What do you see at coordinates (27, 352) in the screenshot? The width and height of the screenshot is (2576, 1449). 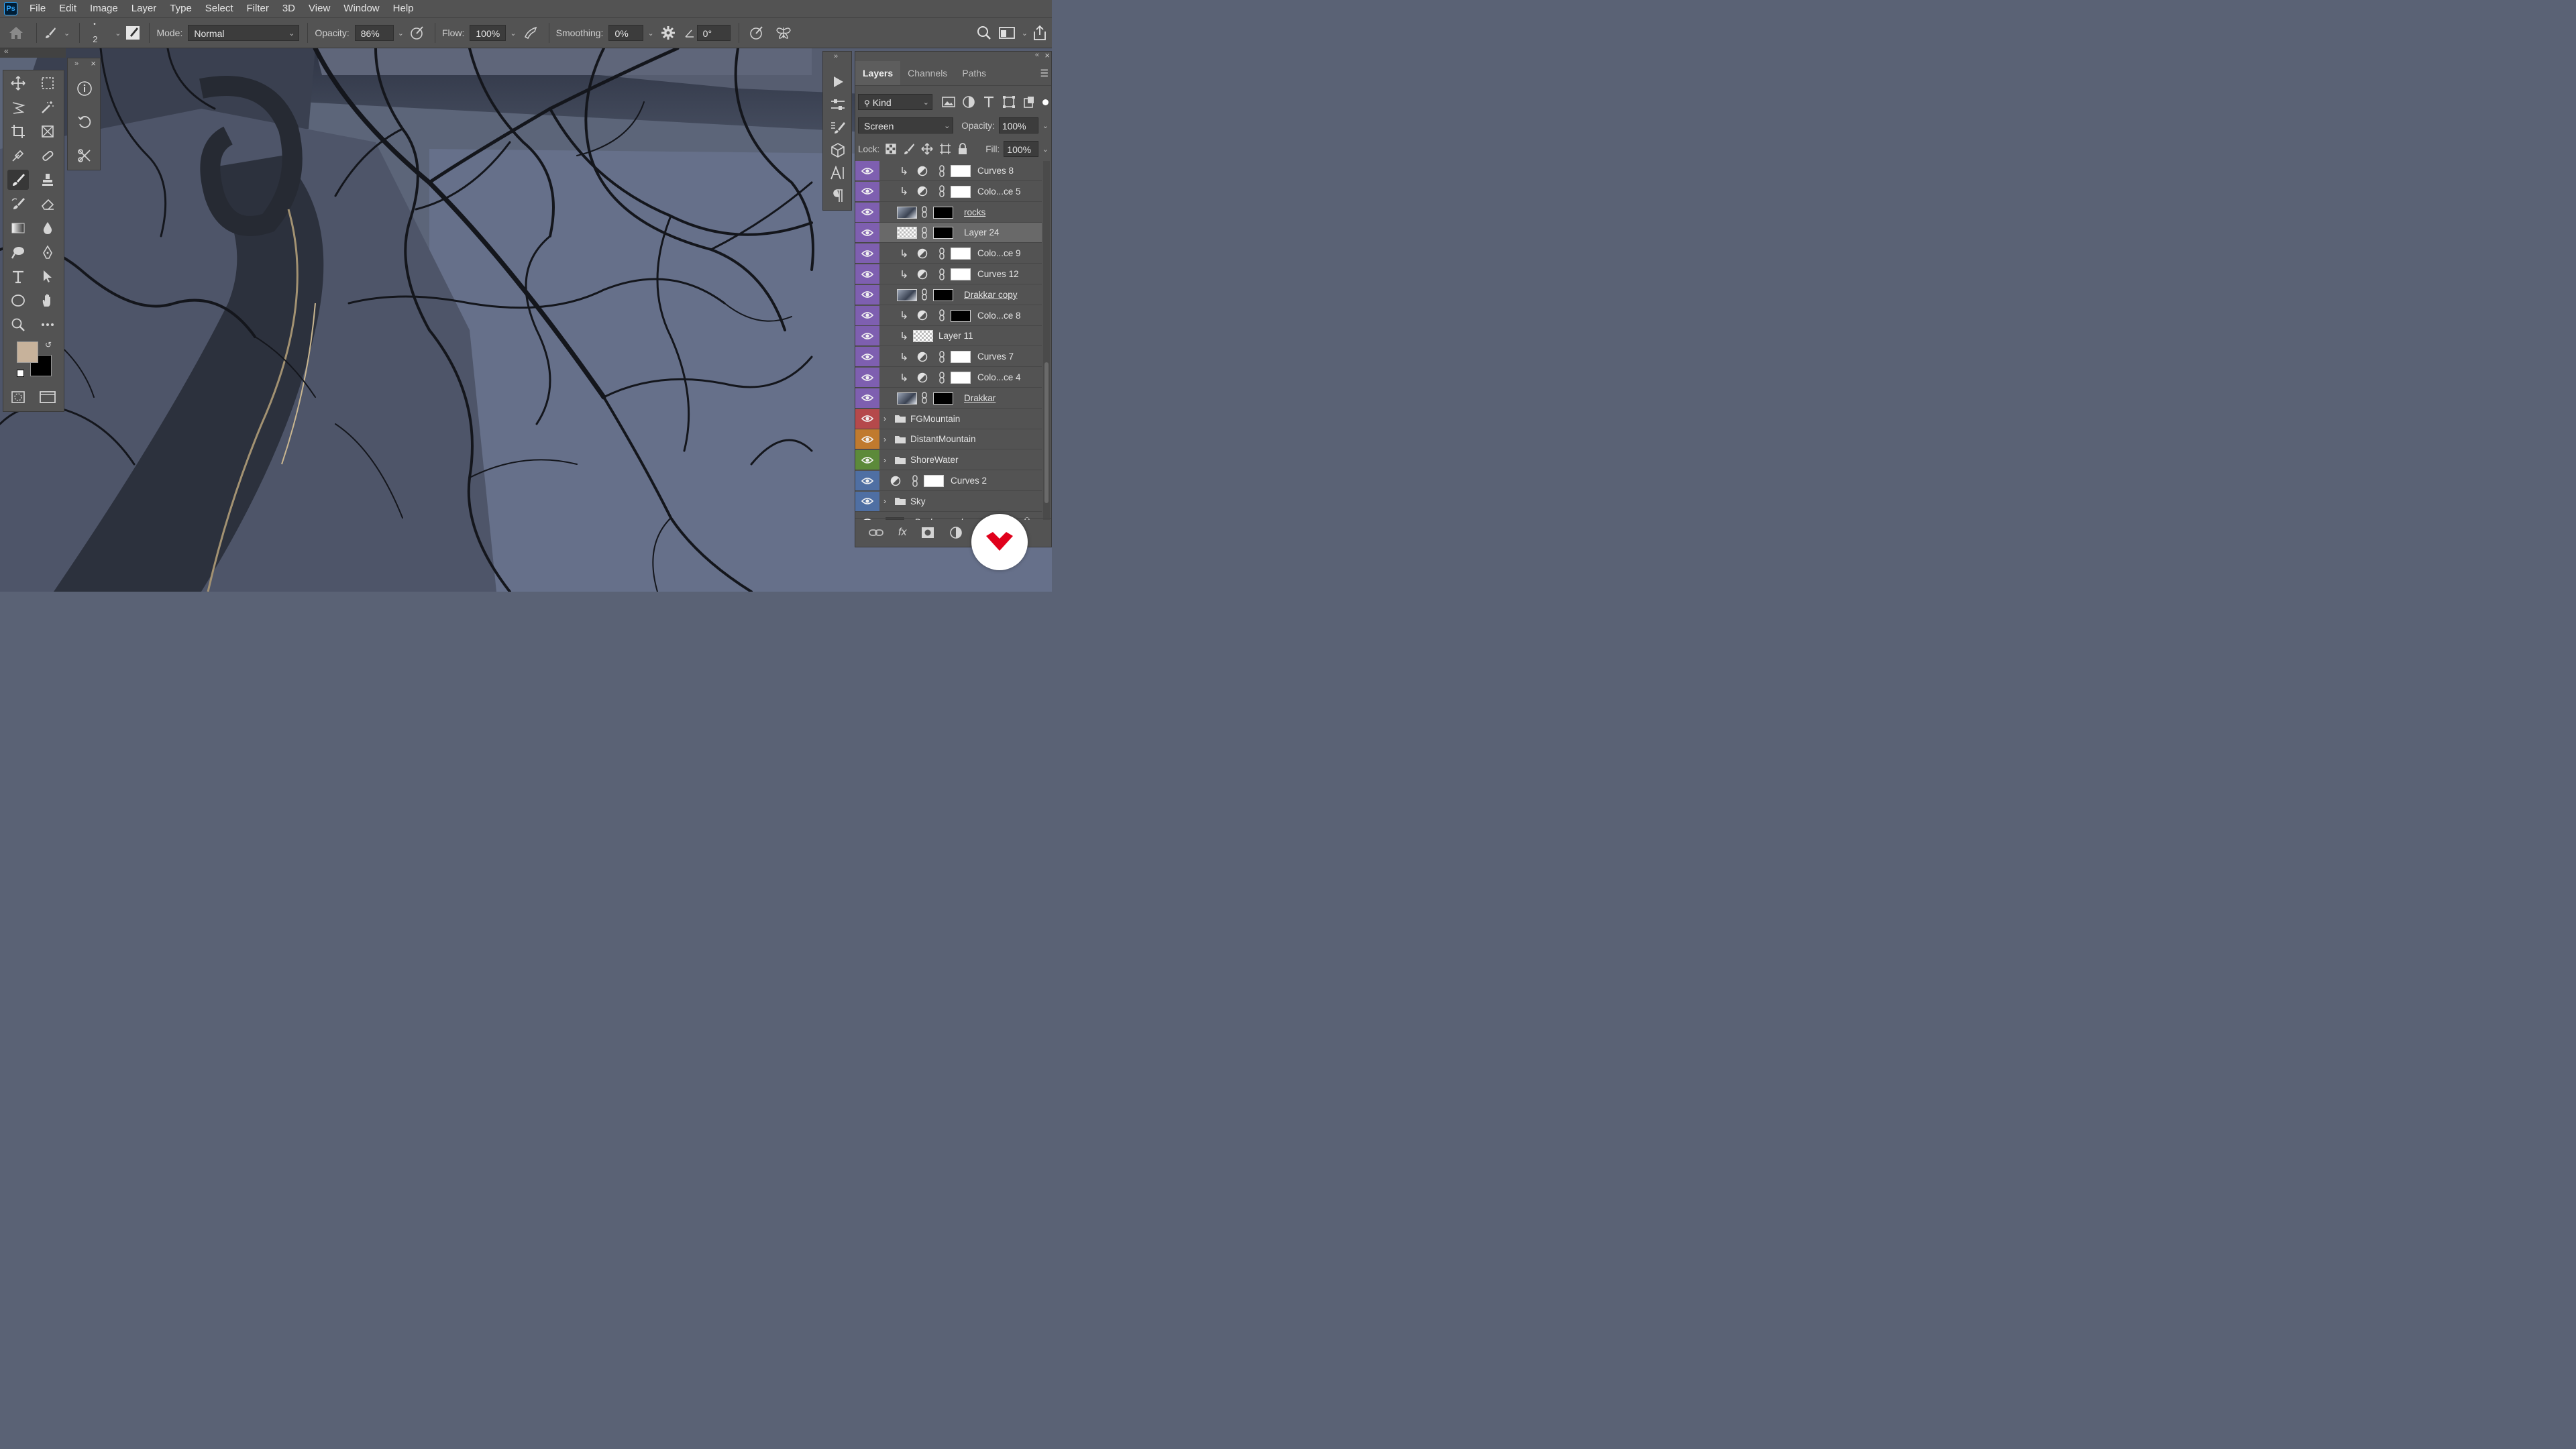 I see `foreground-color-swatch` at bounding box center [27, 352].